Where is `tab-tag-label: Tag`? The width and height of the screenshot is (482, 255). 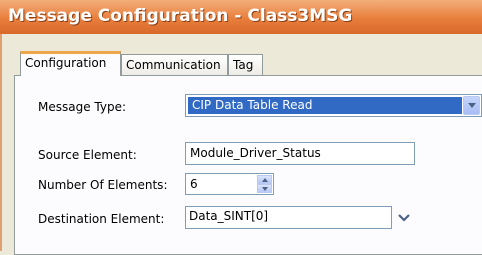 tab-tag-label: Tag is located at coordinates (243, 65).